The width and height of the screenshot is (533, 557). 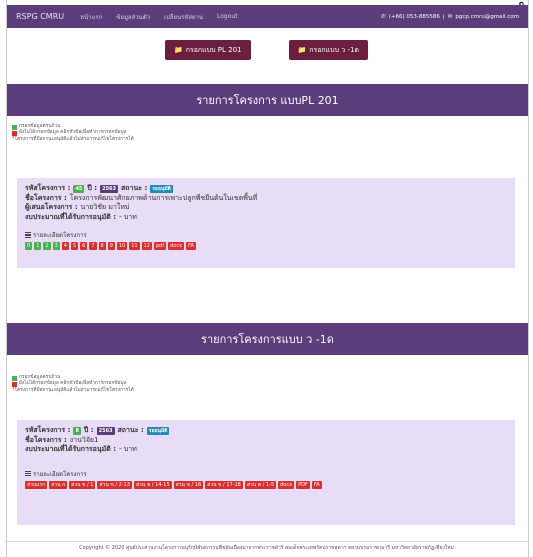 I want to click on nav-logout: Logout, so click(x=227, y=16).